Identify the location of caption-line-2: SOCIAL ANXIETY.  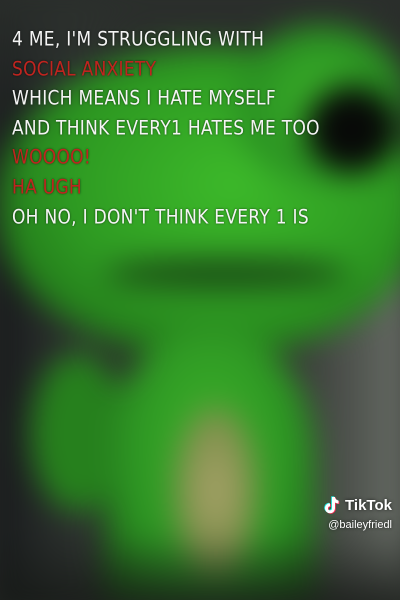
(84, 69).